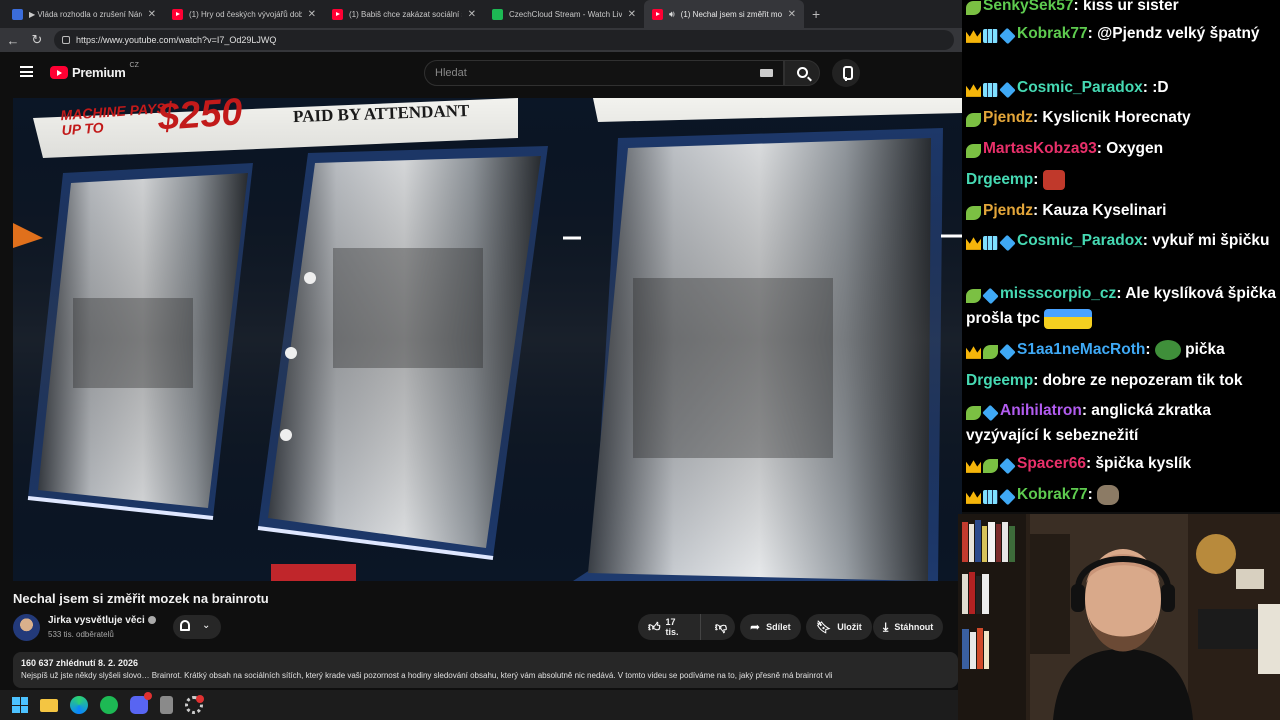  What do you see at coordinates (1058, 293) in the screenshot?
I see `chat-username: missscorpio_cz` at bounding box center [1058, 293].